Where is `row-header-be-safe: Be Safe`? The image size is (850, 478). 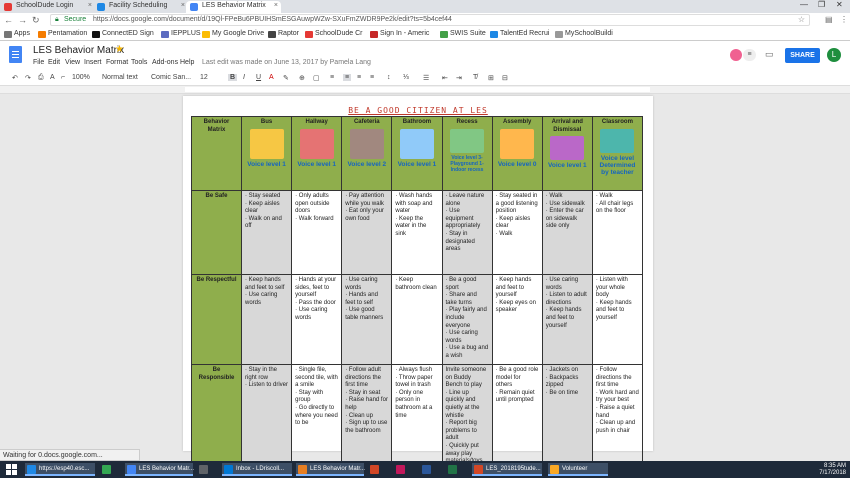 row-header-be-safe: Be Safe is located at coordinates (216, 232).